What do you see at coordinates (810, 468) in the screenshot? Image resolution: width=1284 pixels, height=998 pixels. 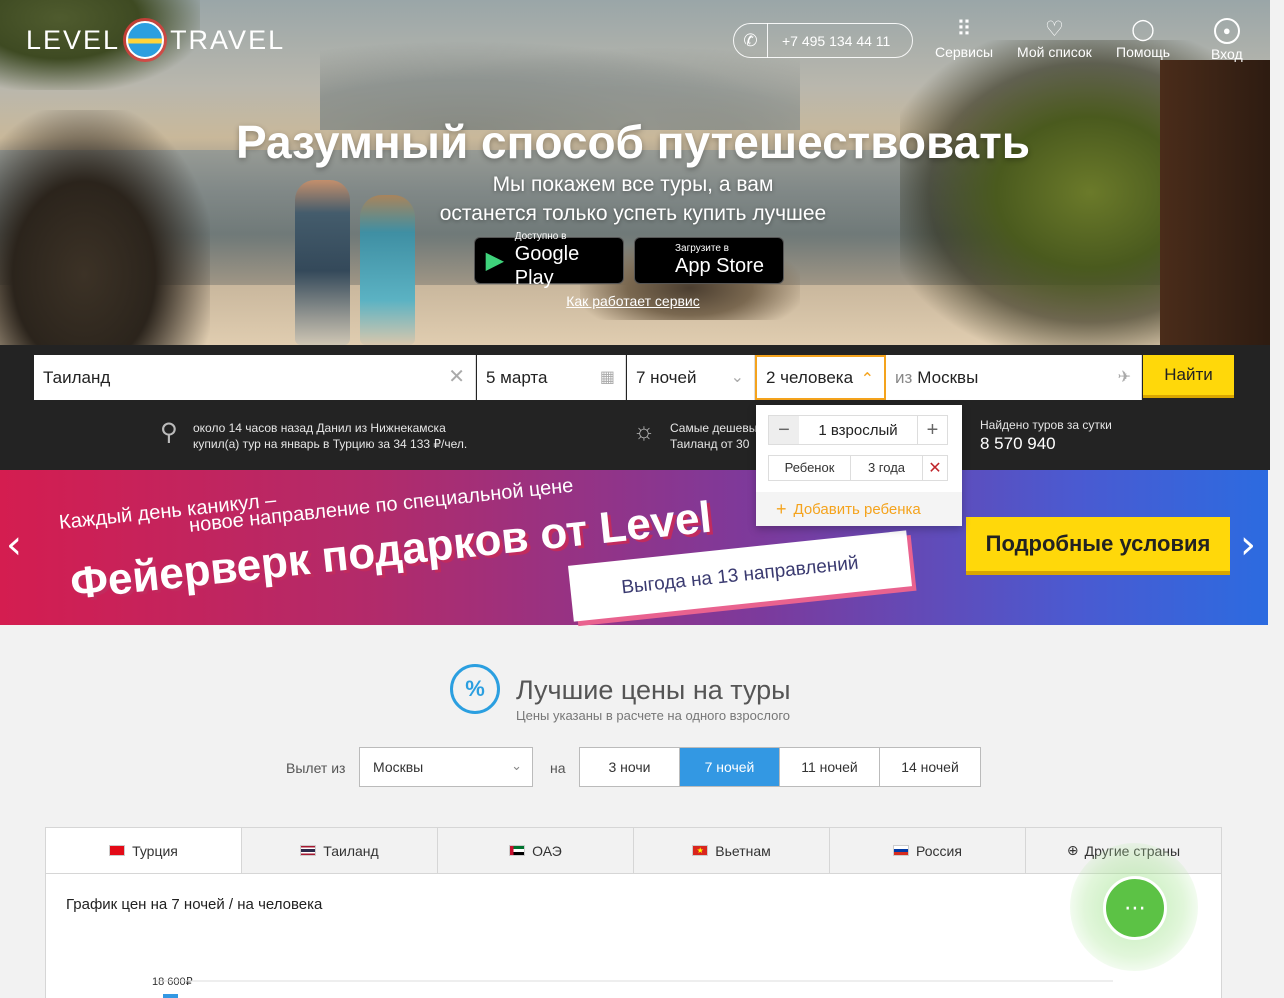 I see `child-label: Ребенок` at bounding box center [810, 468].